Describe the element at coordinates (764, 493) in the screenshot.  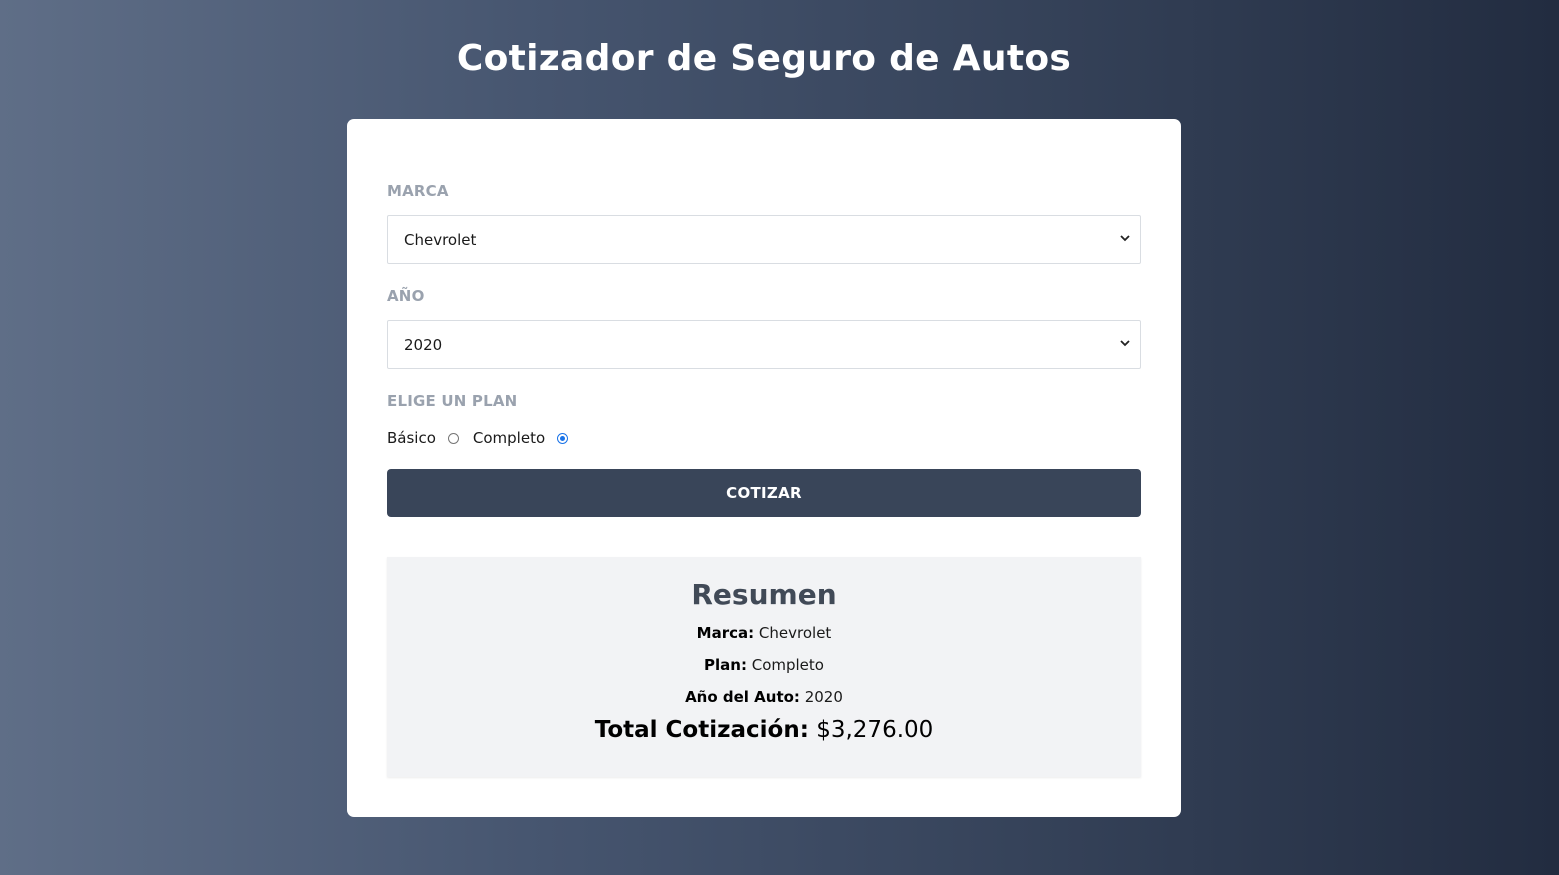
I see `cotizar-button: COTIZAR` at that location.